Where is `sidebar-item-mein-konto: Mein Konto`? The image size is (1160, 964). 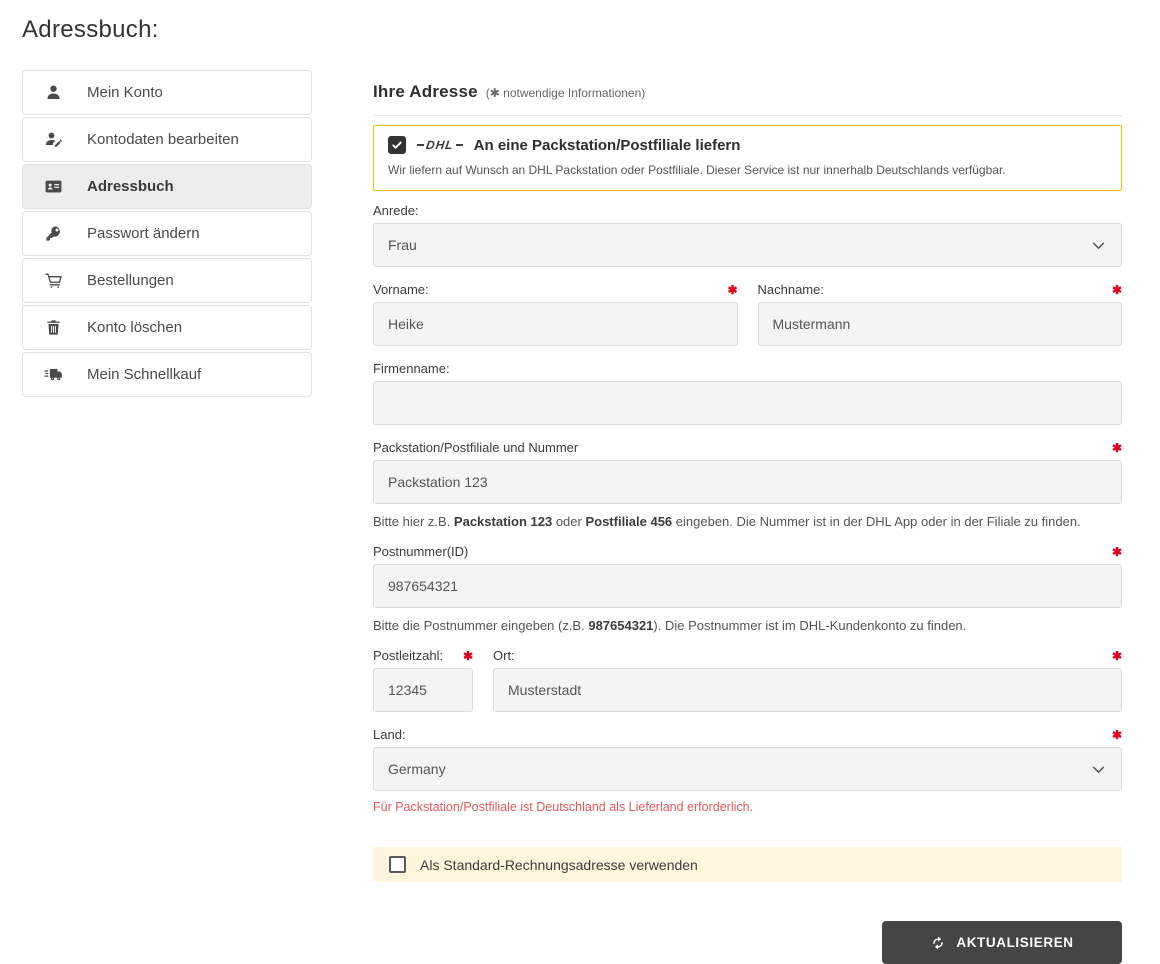
sidebar-item-mein-konto: Mein Konto is located at coordinates (167, 92).